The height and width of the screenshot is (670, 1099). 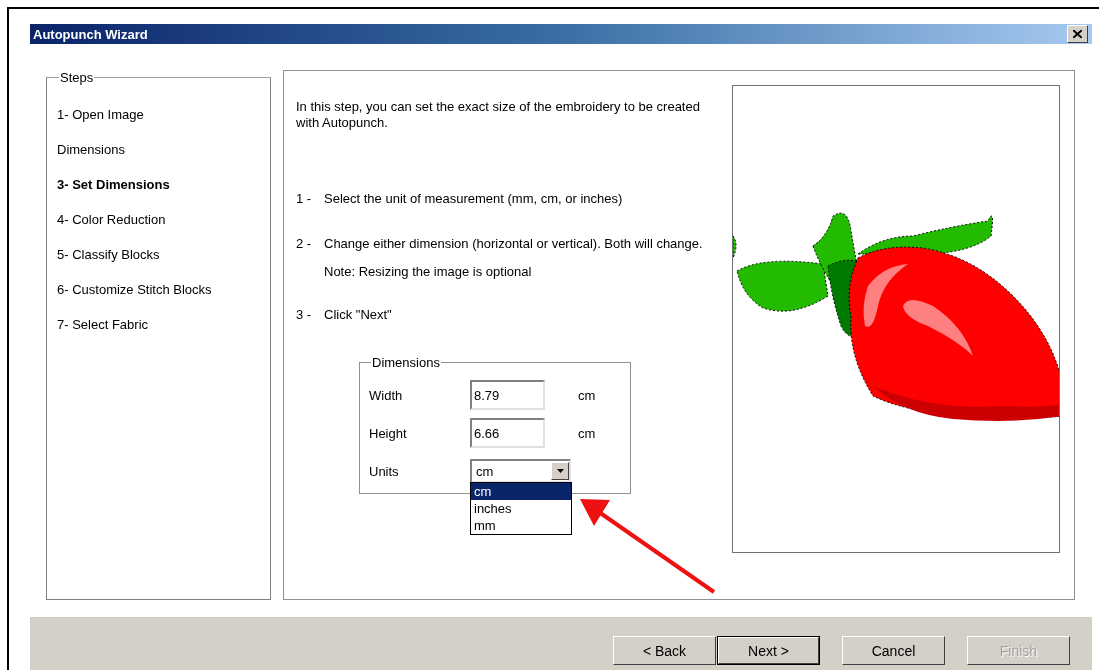 I want to click on units-dropdown: cm, so click(x=520, y=471).